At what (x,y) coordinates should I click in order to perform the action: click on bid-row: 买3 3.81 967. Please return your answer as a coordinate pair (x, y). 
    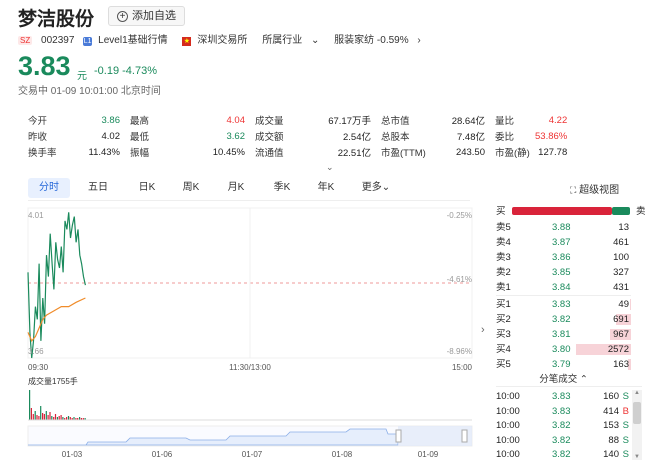
    Looking at the image, I should click on (563, 334).